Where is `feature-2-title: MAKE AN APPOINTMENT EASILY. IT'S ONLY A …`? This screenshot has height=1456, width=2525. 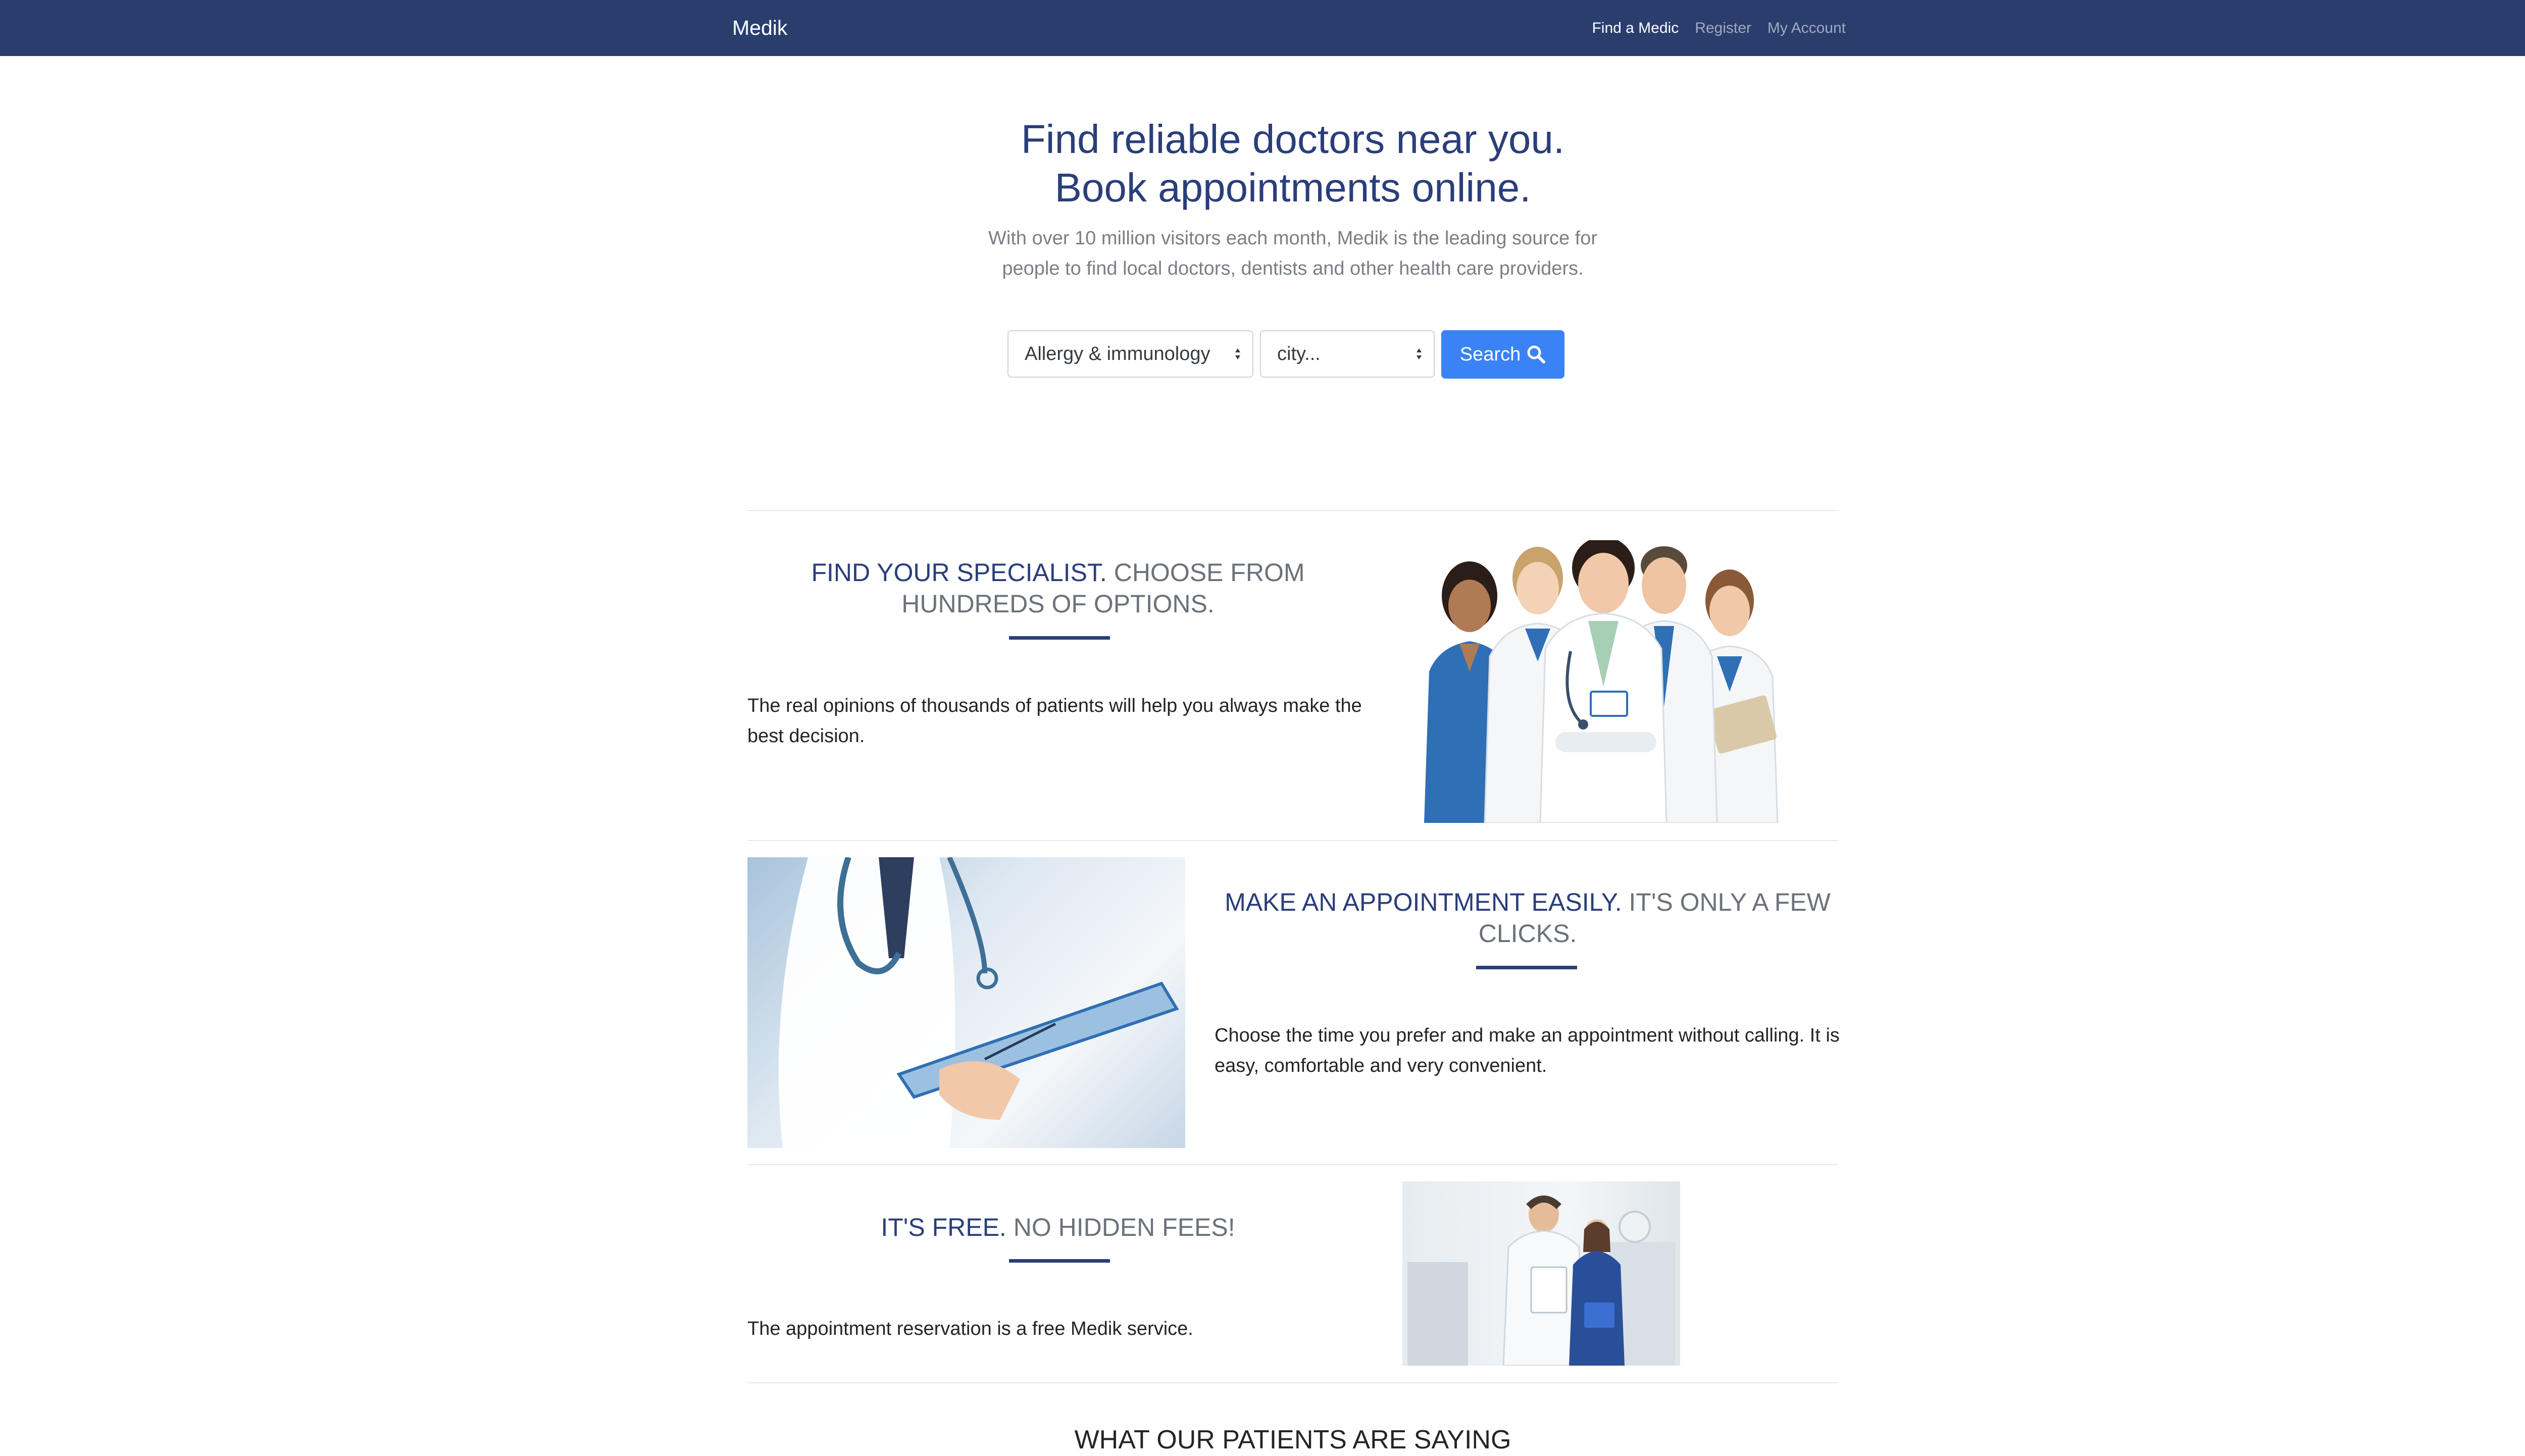 feature-2-title: MAKE AN APPOINTMENT EASILY. IT'S ONLY A … is located at coordinates (1527, 918).